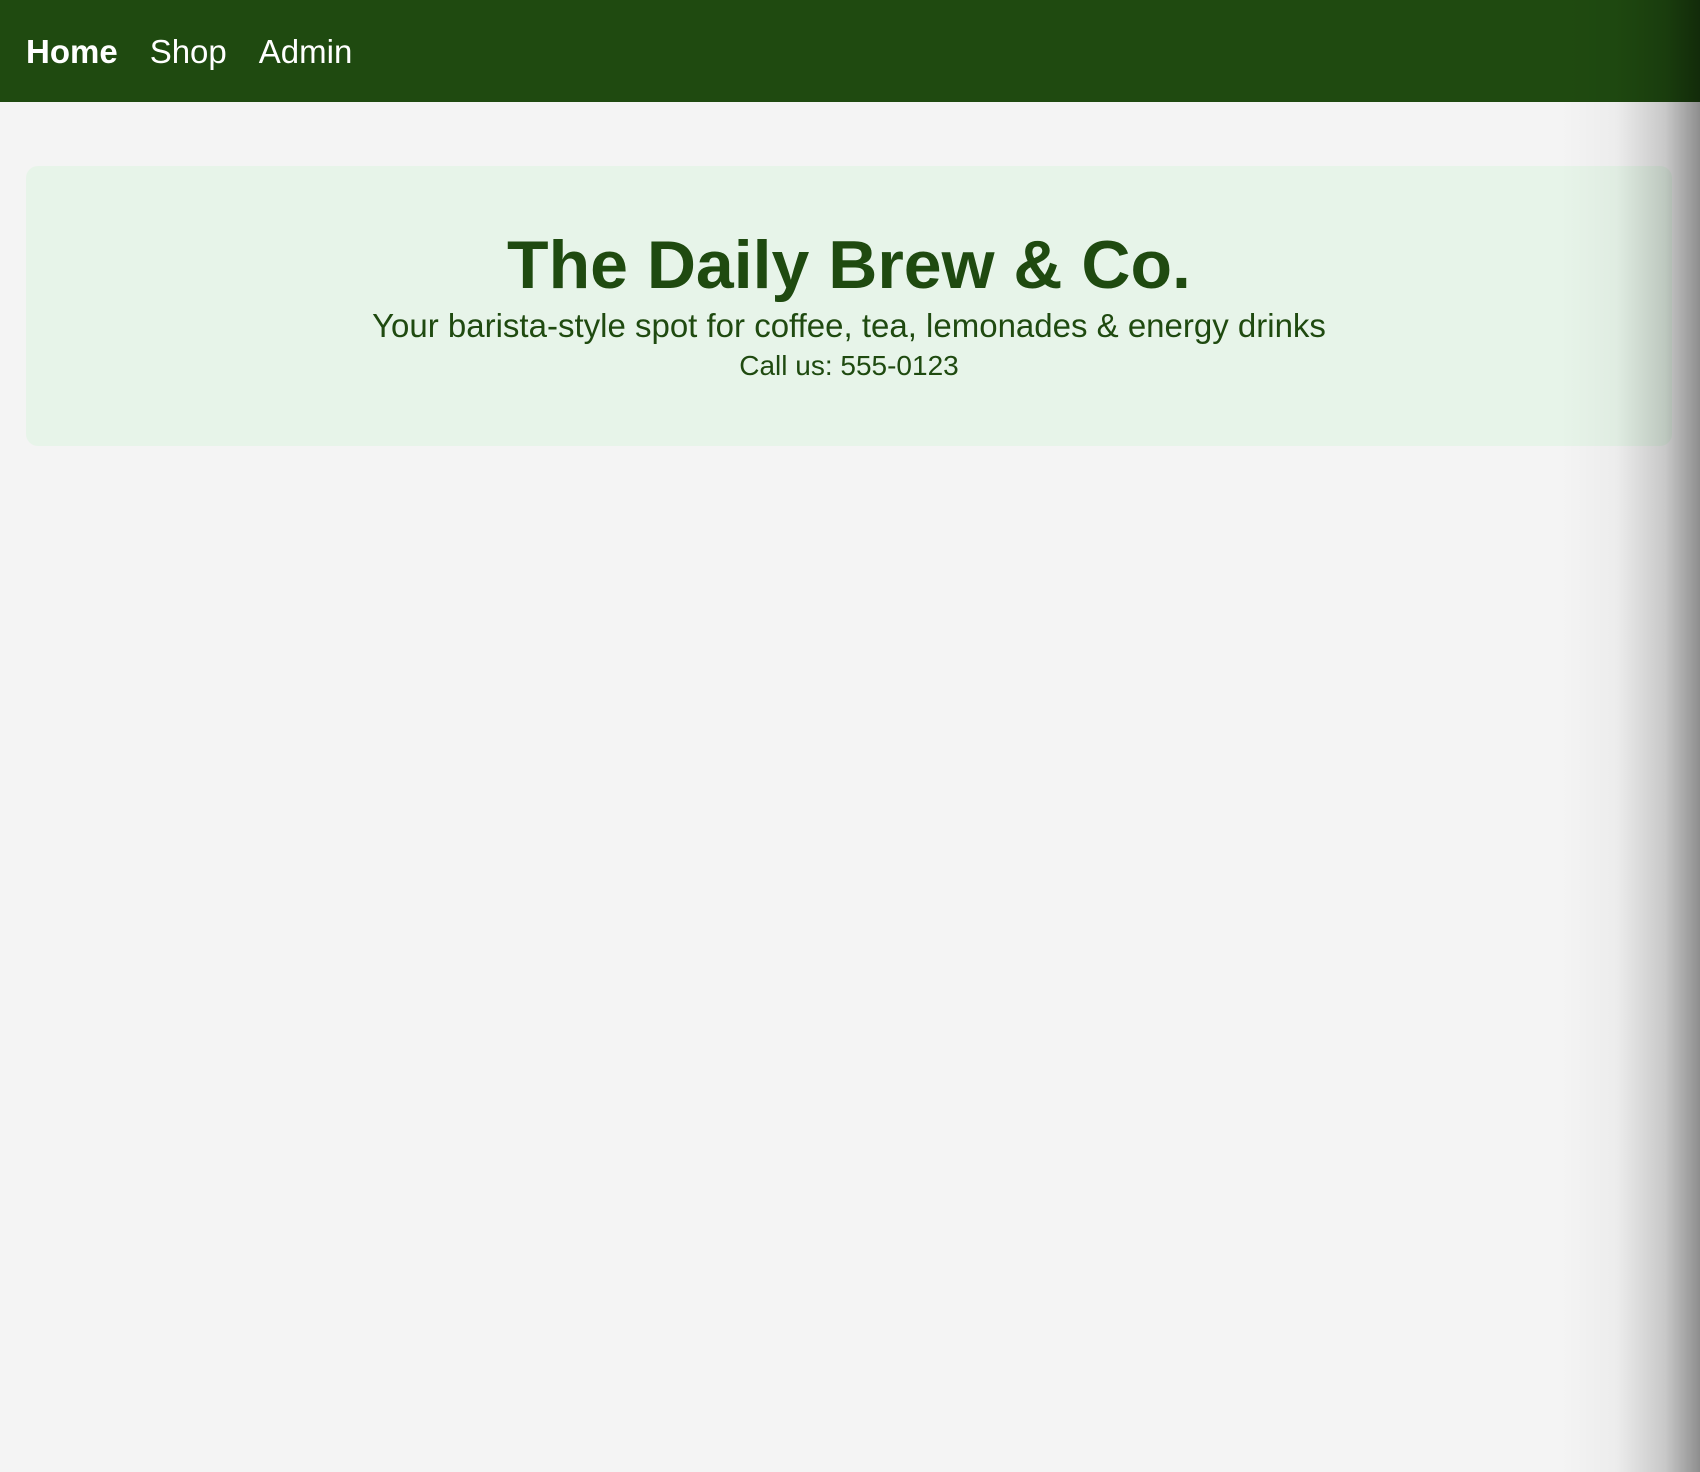 This screenshot has width=1700, height=1472. What do you see at coordinates (850, 51) in the screenshot?
I see `top-navbar: Home Shop Admin` at bounding box center [850, 51].